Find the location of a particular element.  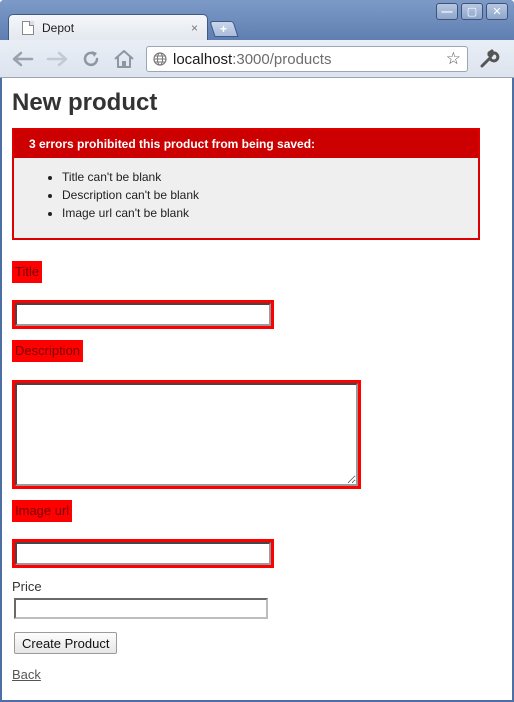

maximize-button: ▢ is located at coordinates (472, 11).